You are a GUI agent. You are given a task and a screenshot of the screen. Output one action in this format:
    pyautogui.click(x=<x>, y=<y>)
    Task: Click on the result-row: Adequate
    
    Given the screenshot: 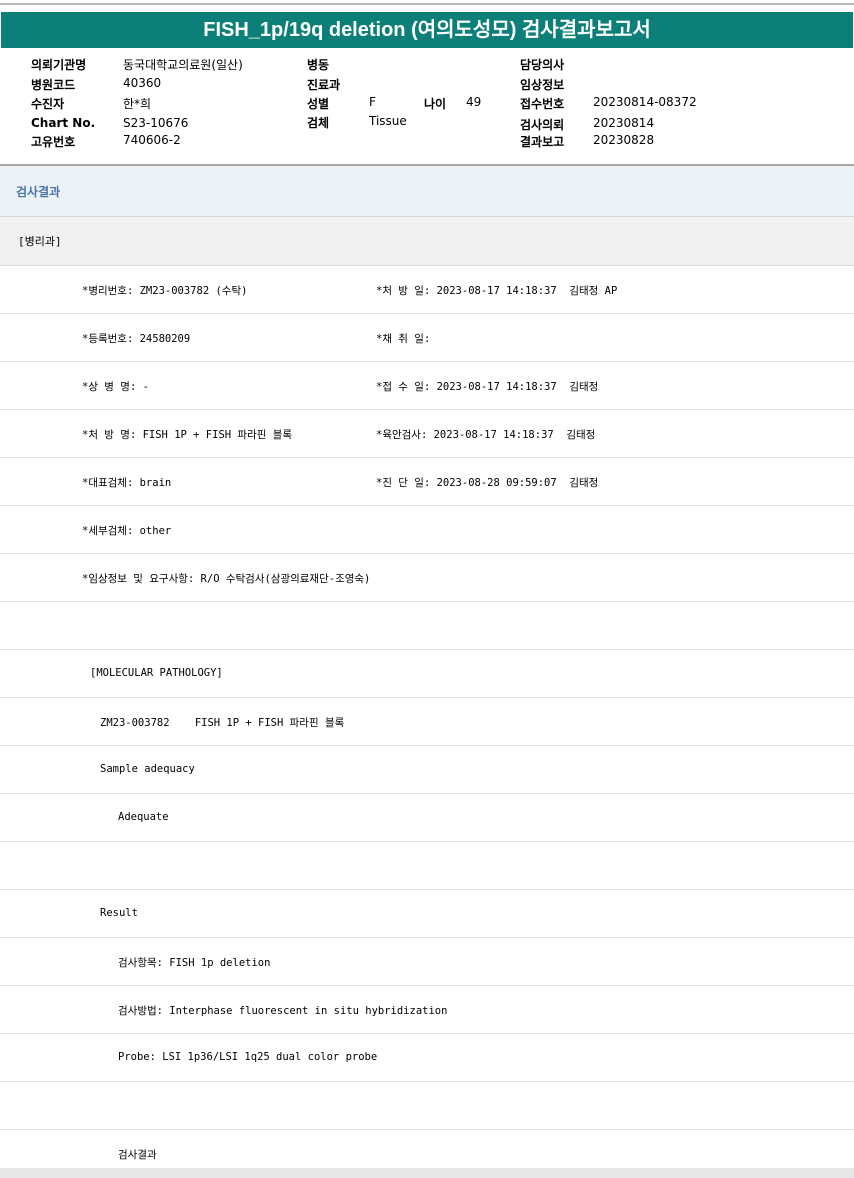 What is the action you would take?
    pyautogui.click(x=427, y=818)
    